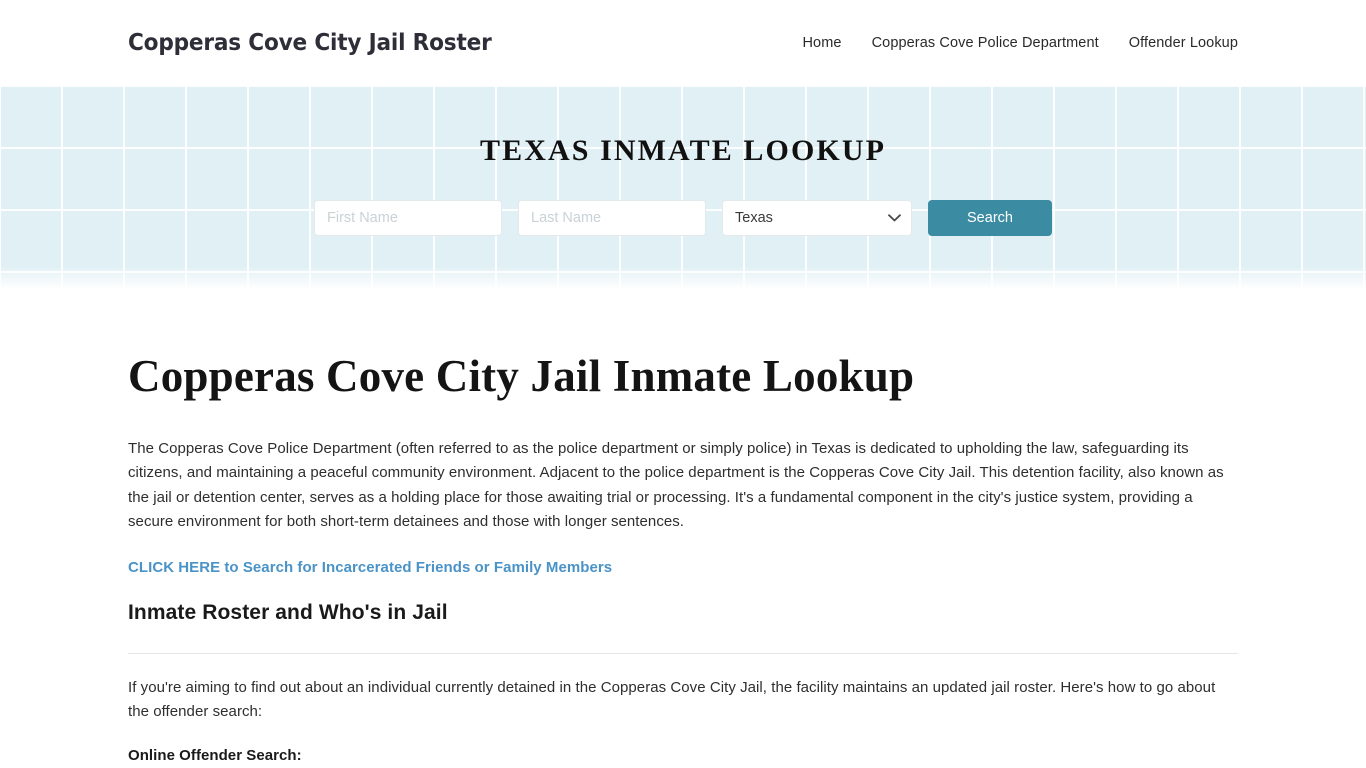  Describe the element at coordinates (683, 653) in the screenshot. I see `section-divider` at that location.